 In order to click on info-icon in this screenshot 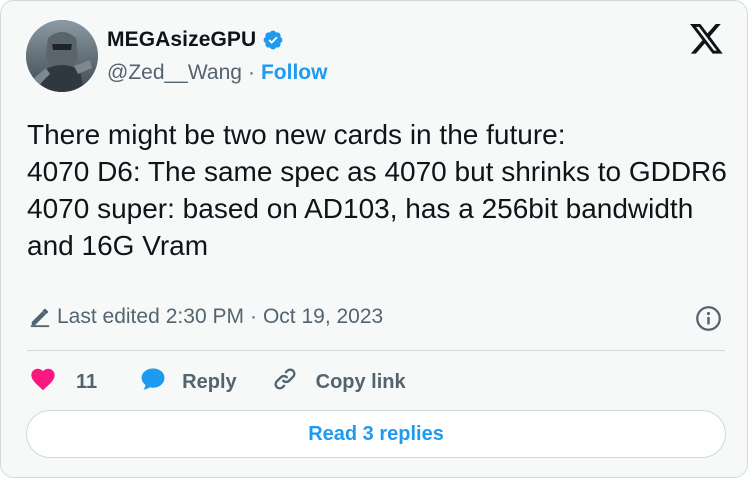, I will do `click(708, 318)`.